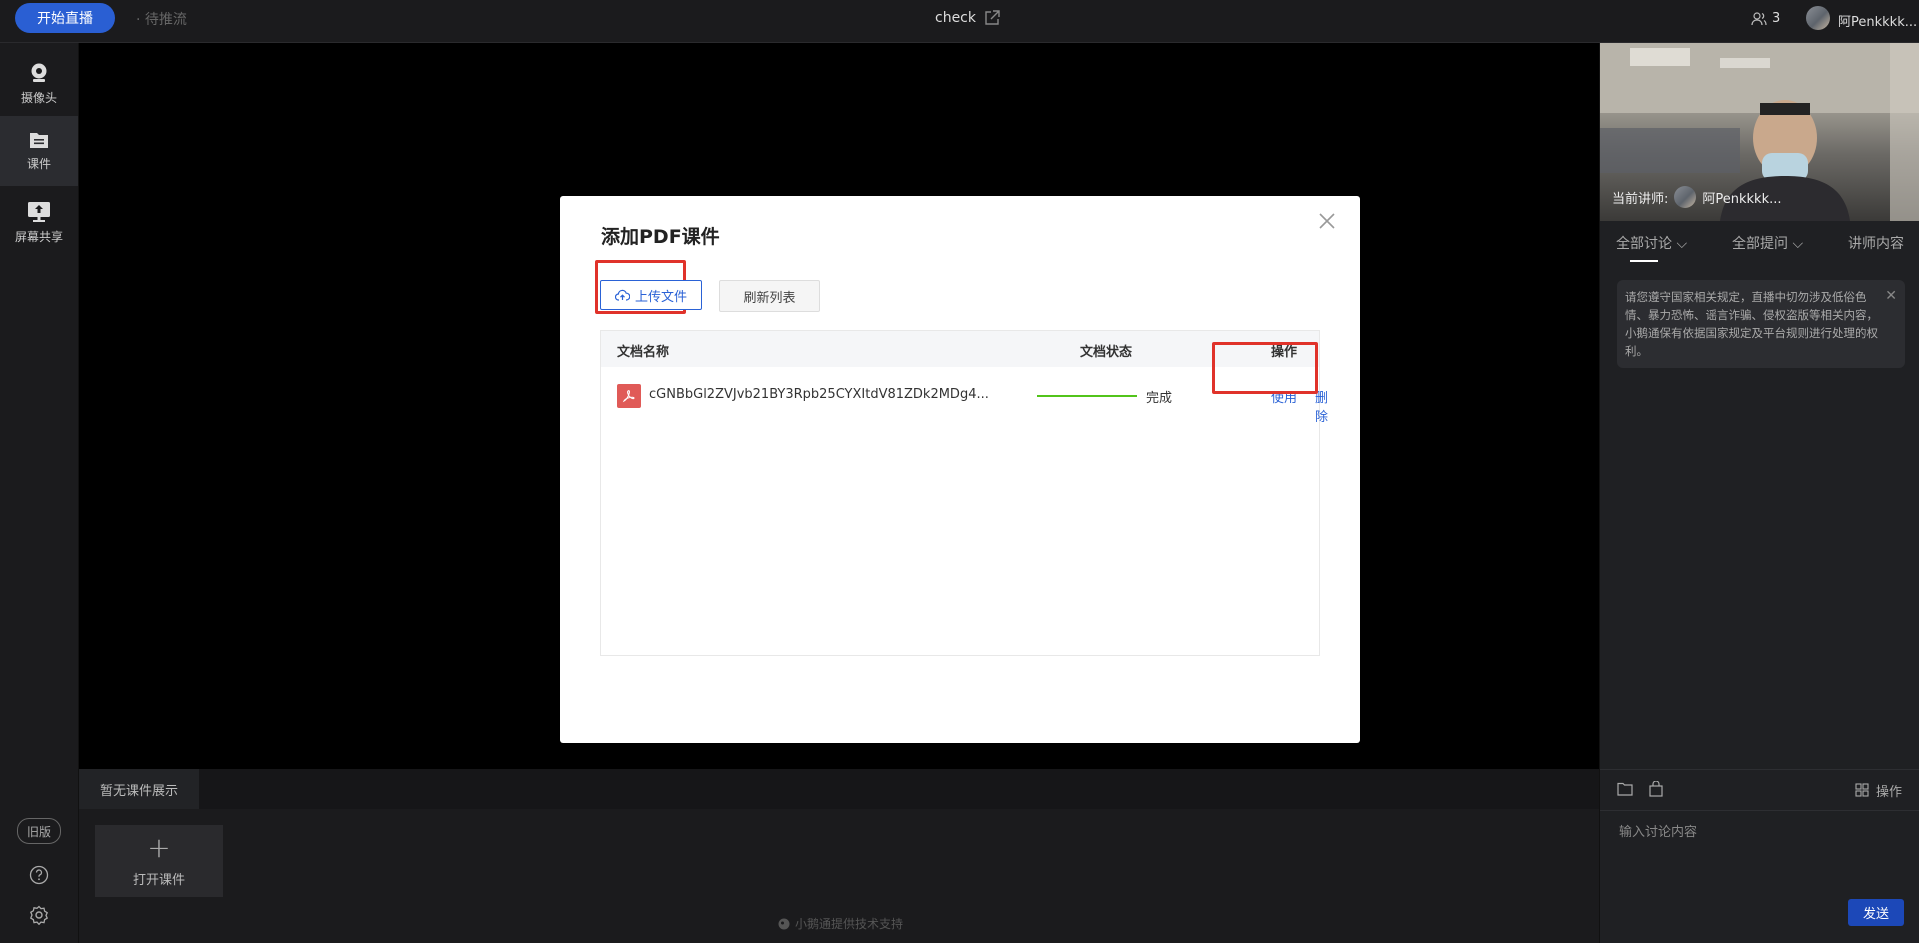 This screenshot has height=943, width=1919. Describe the element at coordinates (849, 924) in the screenshot. I see `tech-support-text: 小鹅通提供技术支持` at that location.